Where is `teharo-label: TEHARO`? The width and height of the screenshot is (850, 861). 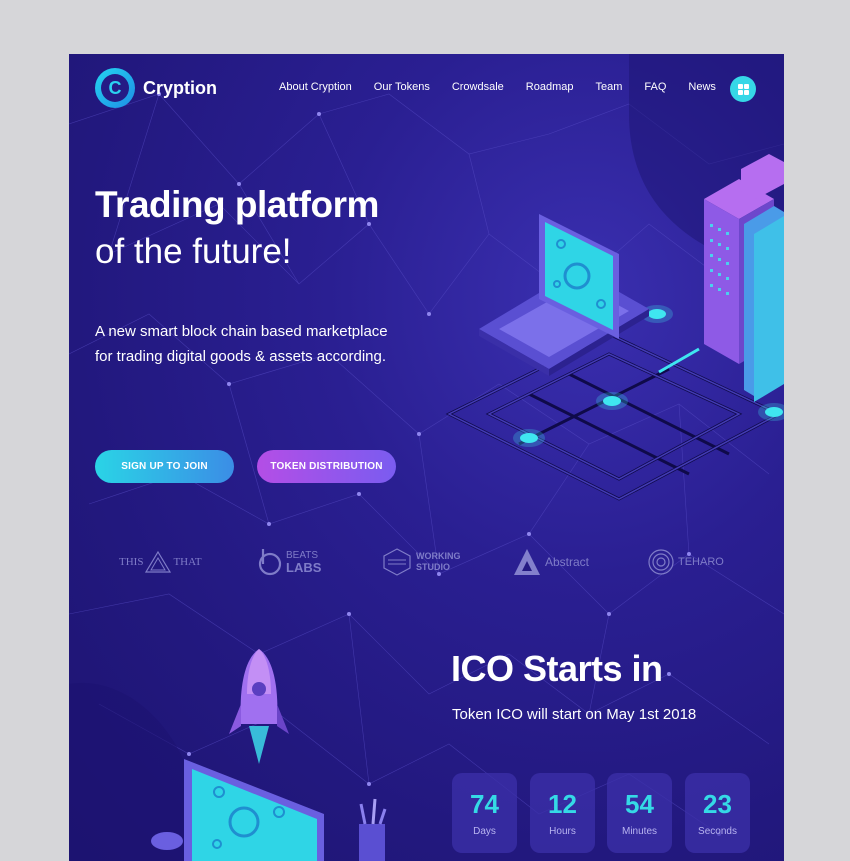
teharo-label: TEHARO is located at coordinates (701, 562).